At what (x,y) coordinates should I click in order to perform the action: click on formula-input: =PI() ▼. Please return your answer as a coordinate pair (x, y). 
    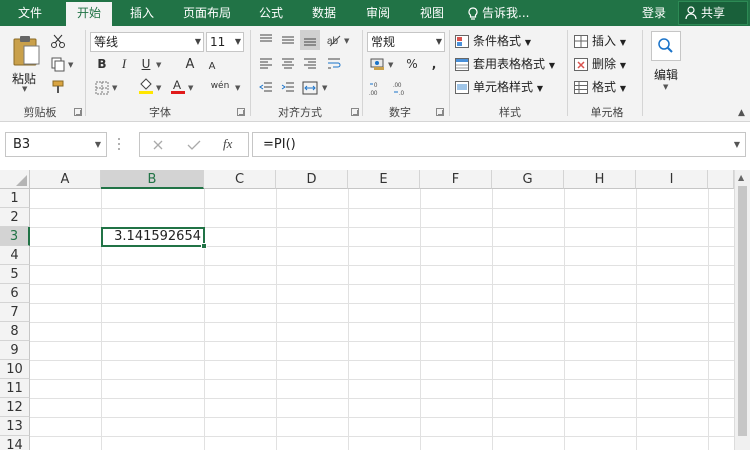
    Looking at the image, I should click on (499, 144).